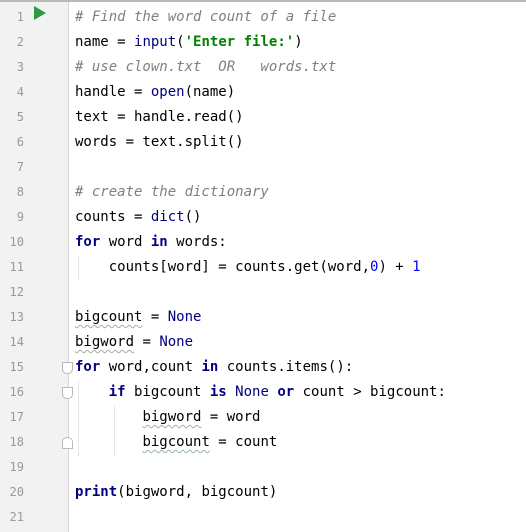 The image size is (526, 532). I want to click on code-text: bigcount = None, so click(138, 317).